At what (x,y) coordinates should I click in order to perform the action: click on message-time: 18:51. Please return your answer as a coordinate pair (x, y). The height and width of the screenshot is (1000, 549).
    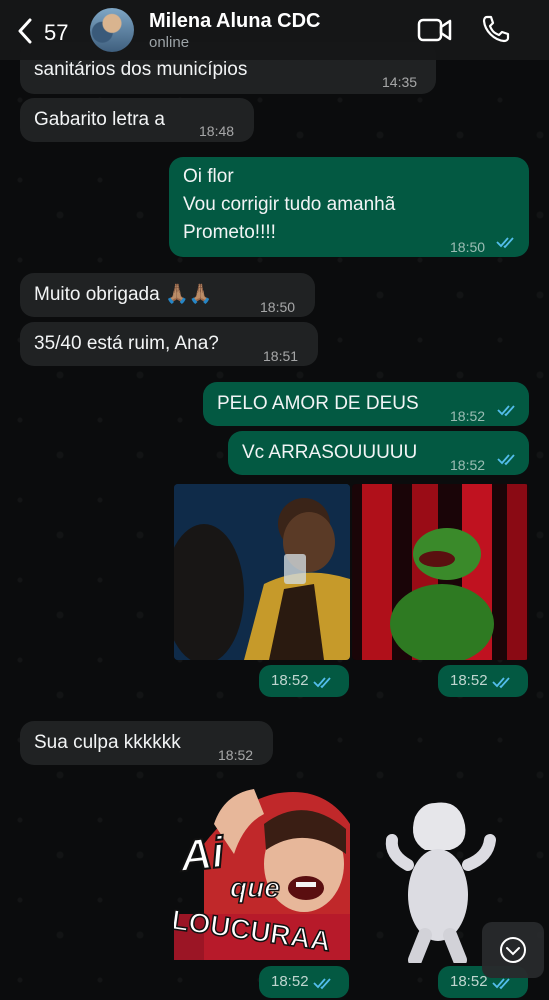
    Looking at the image, I should click on (281, 356).